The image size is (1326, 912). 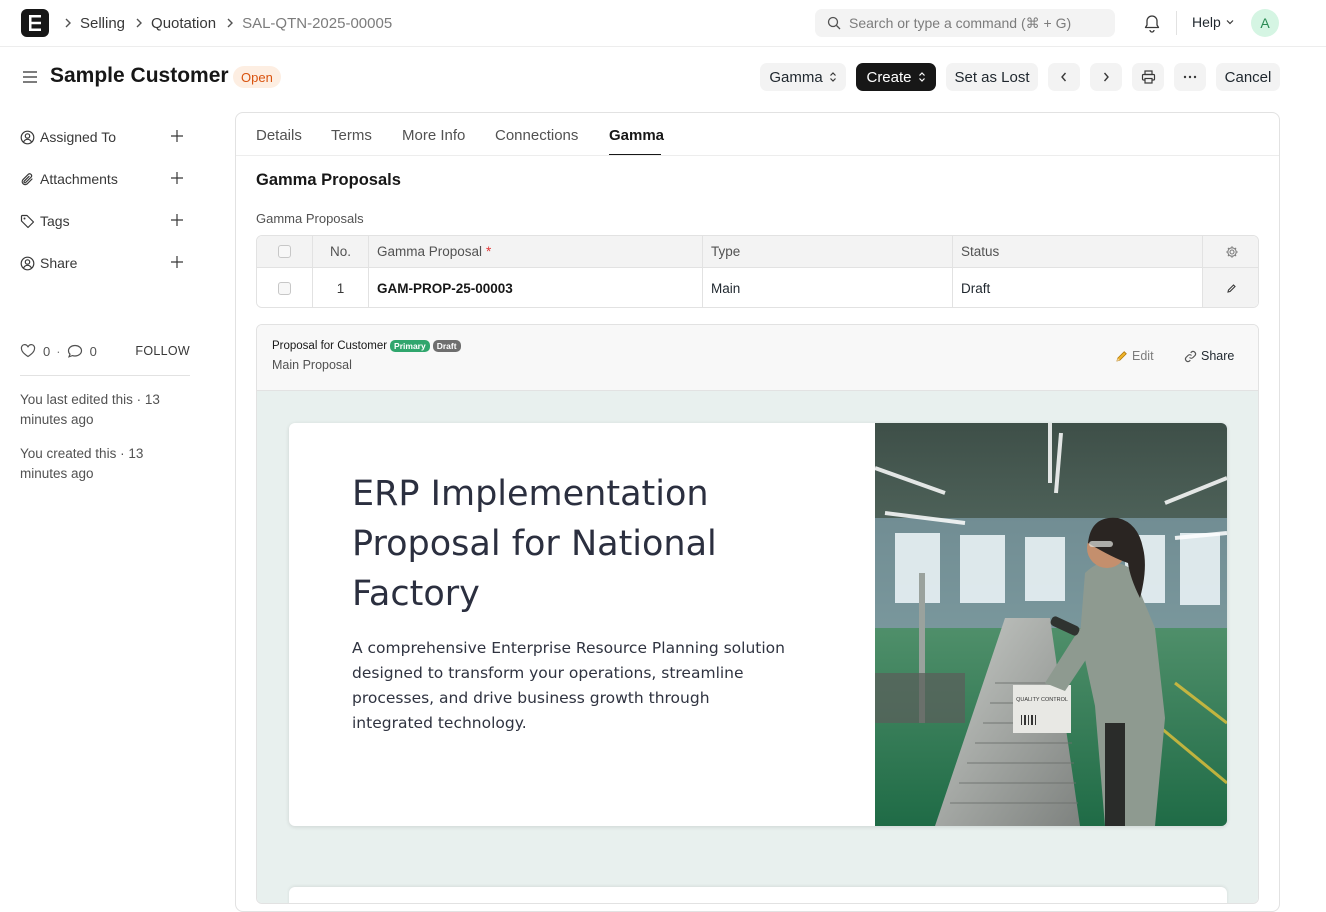 What do you see at coordinates (446, 346) in the screenshot?
I see `draft-badge: Draft` at bounding box center [446, 346].